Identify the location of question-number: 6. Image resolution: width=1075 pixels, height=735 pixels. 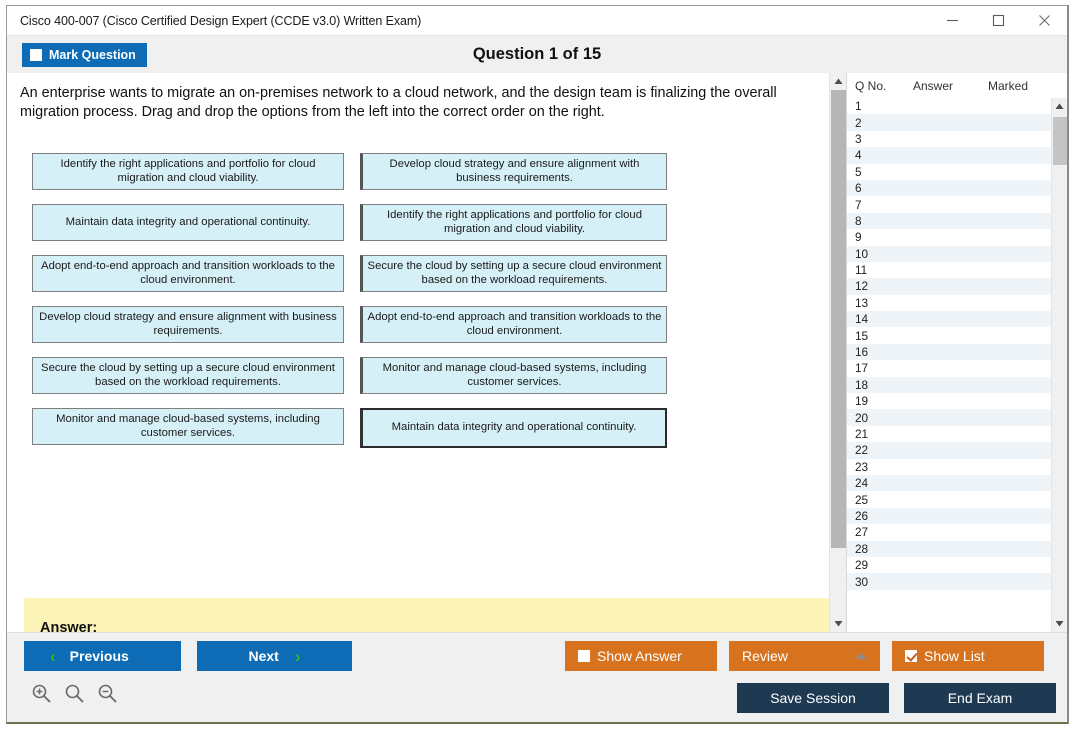
(858, 188).